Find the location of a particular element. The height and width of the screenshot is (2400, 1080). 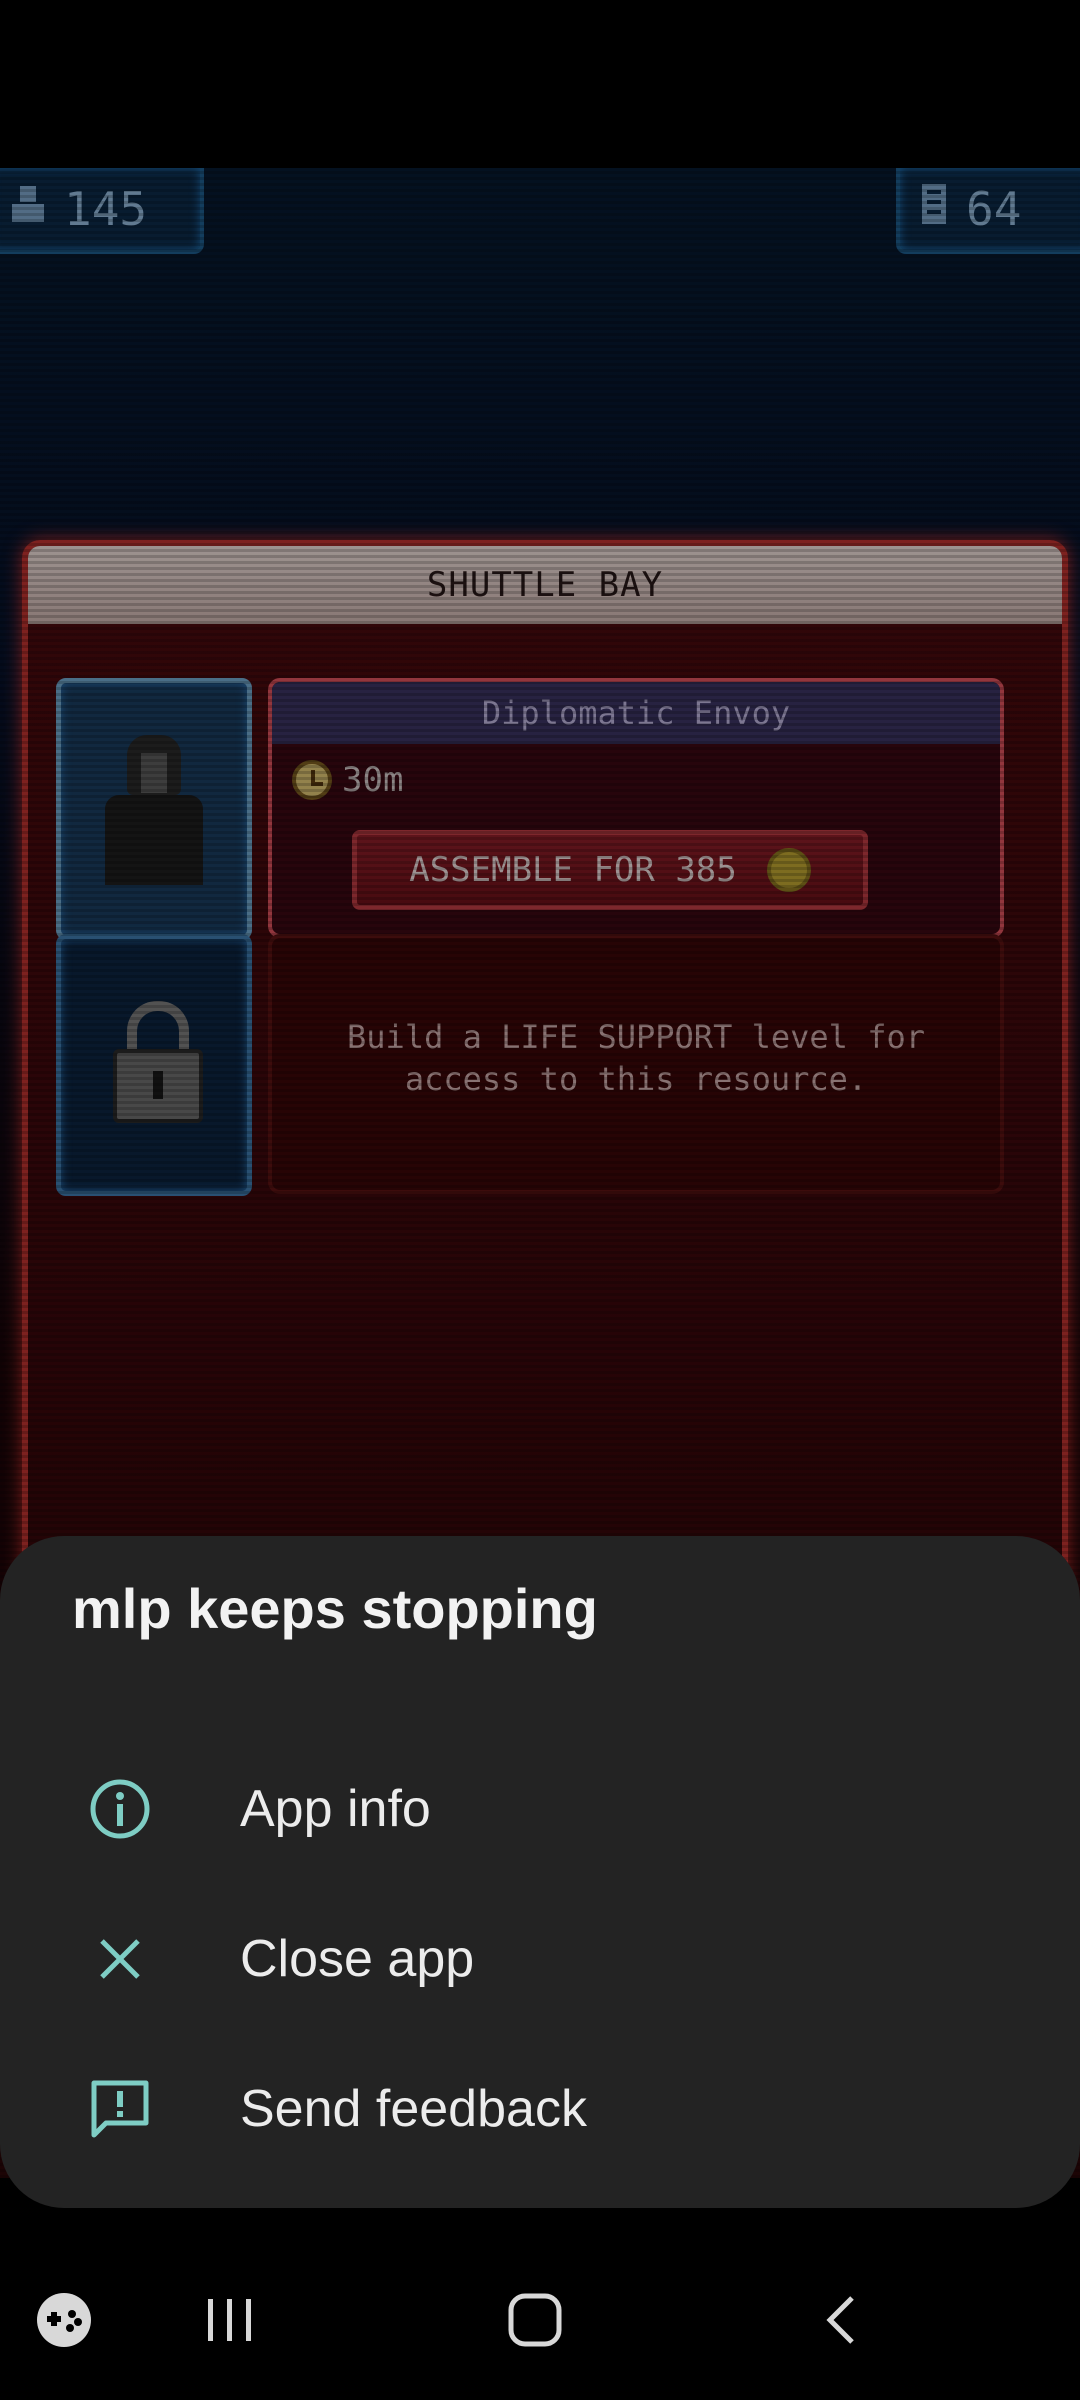

assemble-button: ASSEMBLE FOR 385 is located at coordinates (610, 870).